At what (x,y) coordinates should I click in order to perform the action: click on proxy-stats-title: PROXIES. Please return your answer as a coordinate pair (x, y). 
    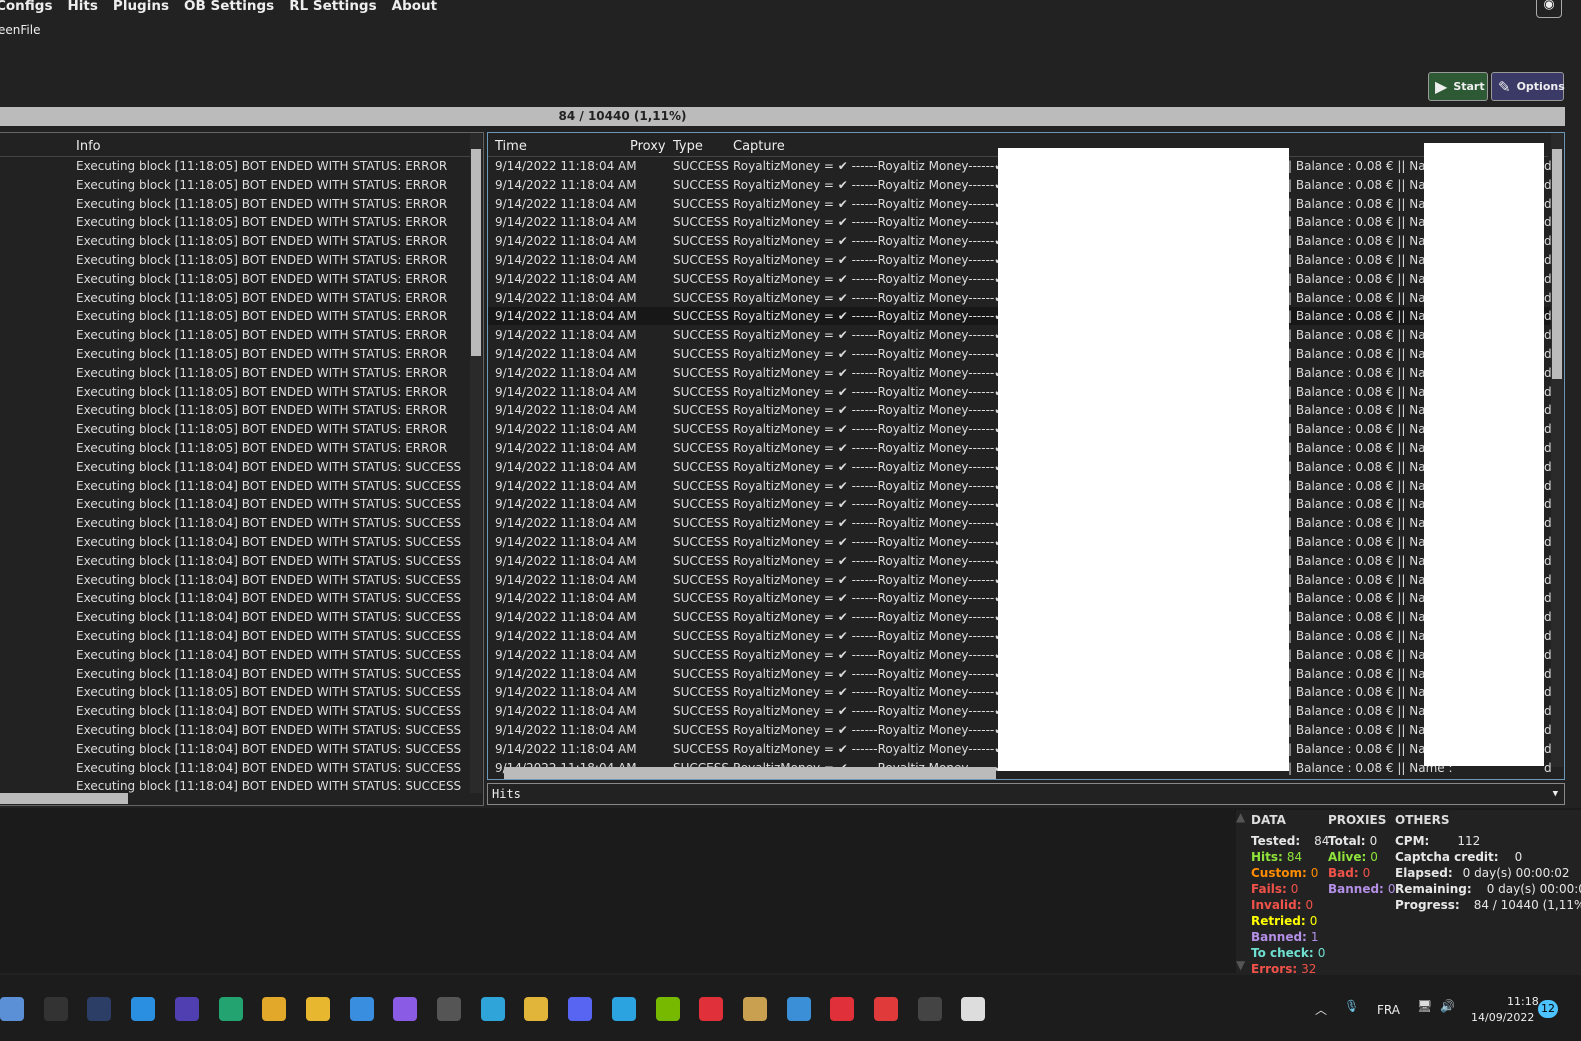
    Looking at the image, I should click on (1357, 820).